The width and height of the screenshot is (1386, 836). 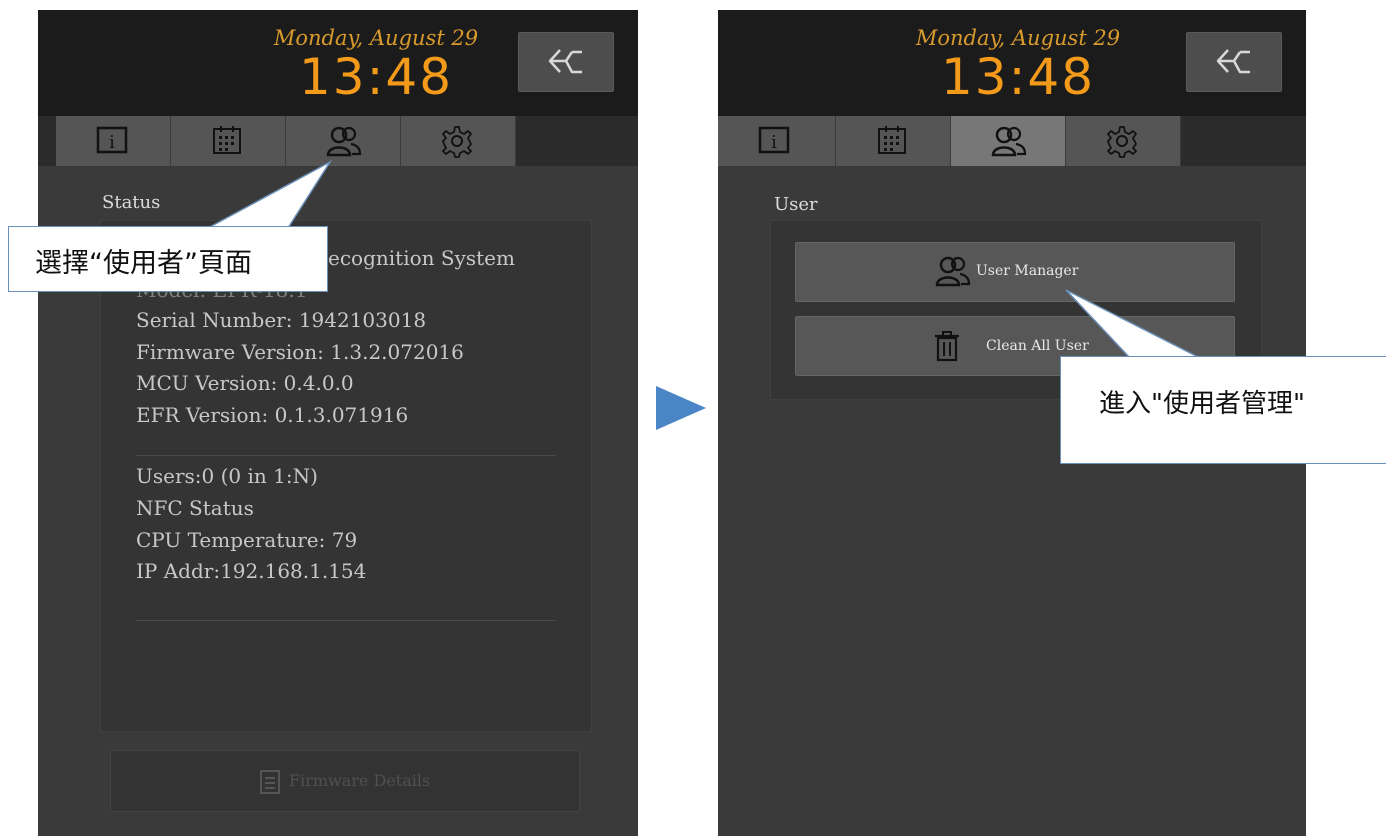 I want to click on callout-enter-user-manager: 進入"使用者管理", so click(x=1223, y=410).